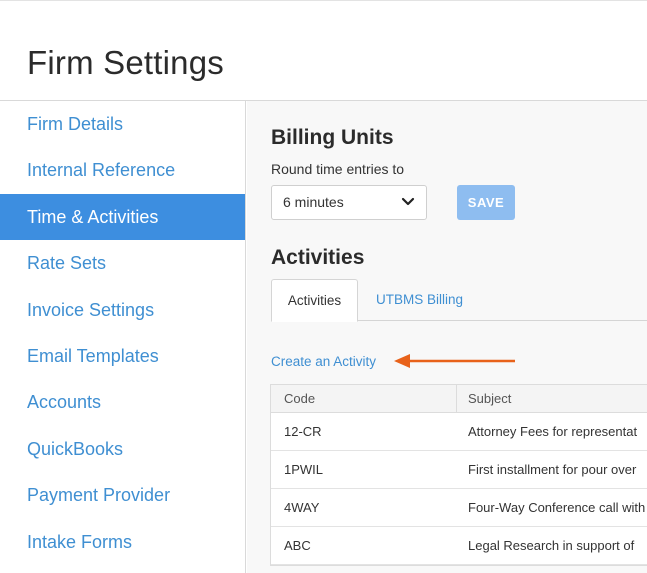 This screenshot has width=647, height=573. What do you see at coordinates (122, 402) in the screenshot?
I see `sidebar-item-accounts: Accounts` at bounding box center [122, 402].